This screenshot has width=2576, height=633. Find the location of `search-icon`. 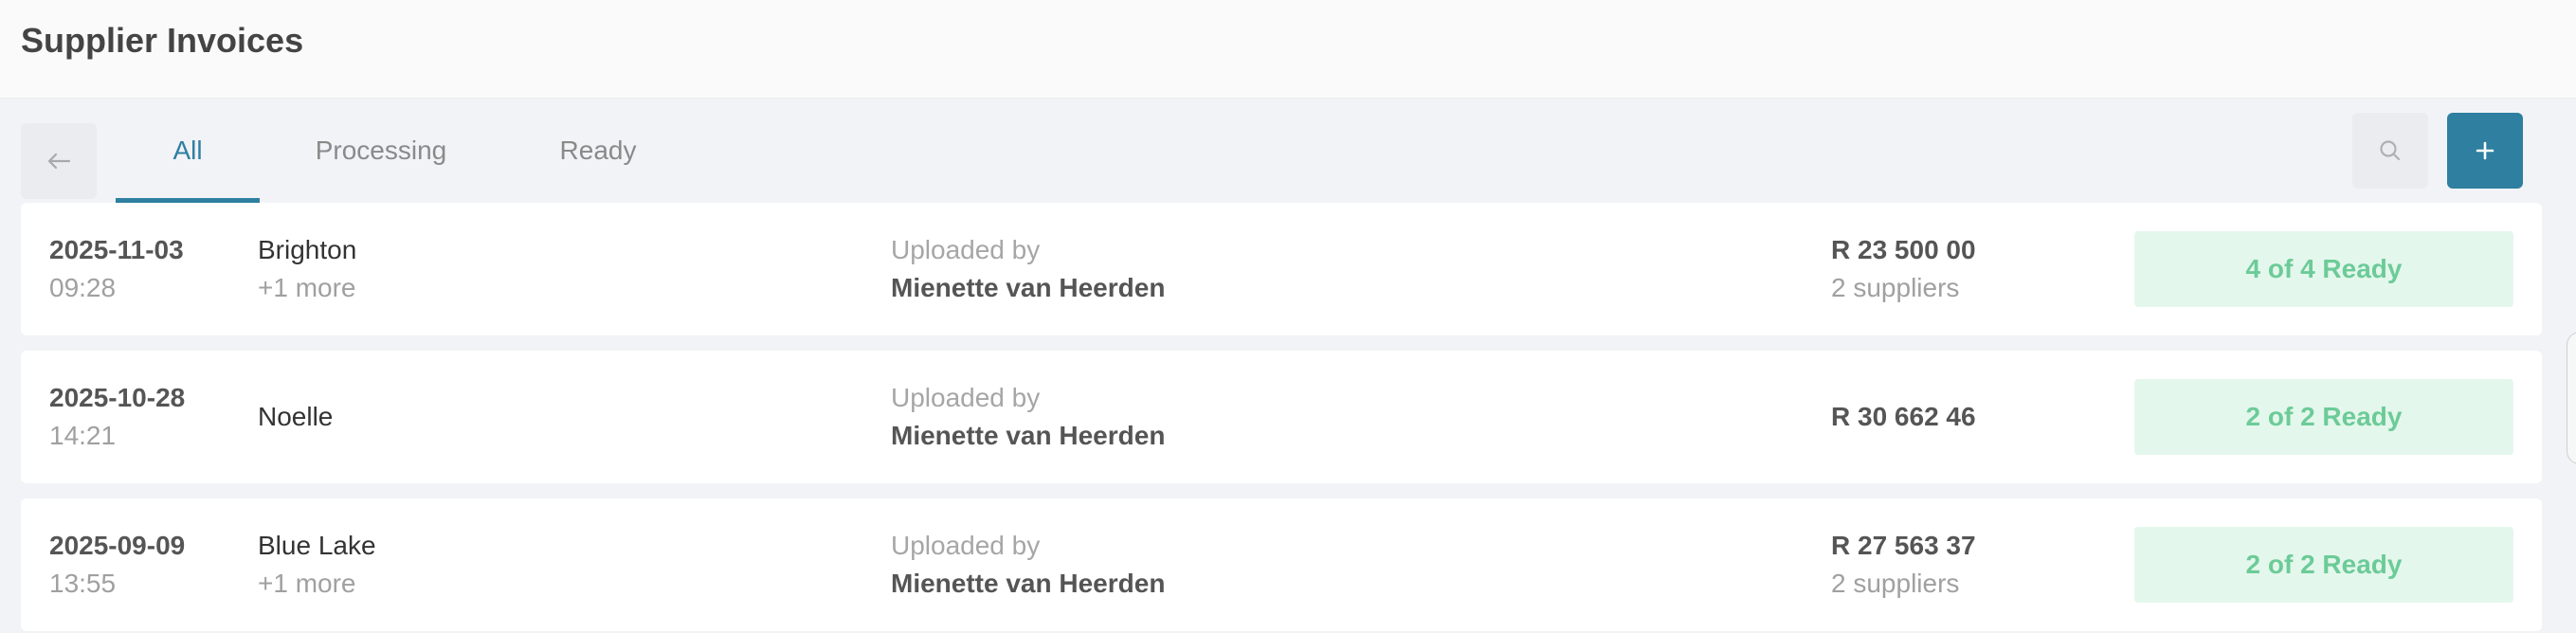

search-icon is located at coordinates (2390, 150).